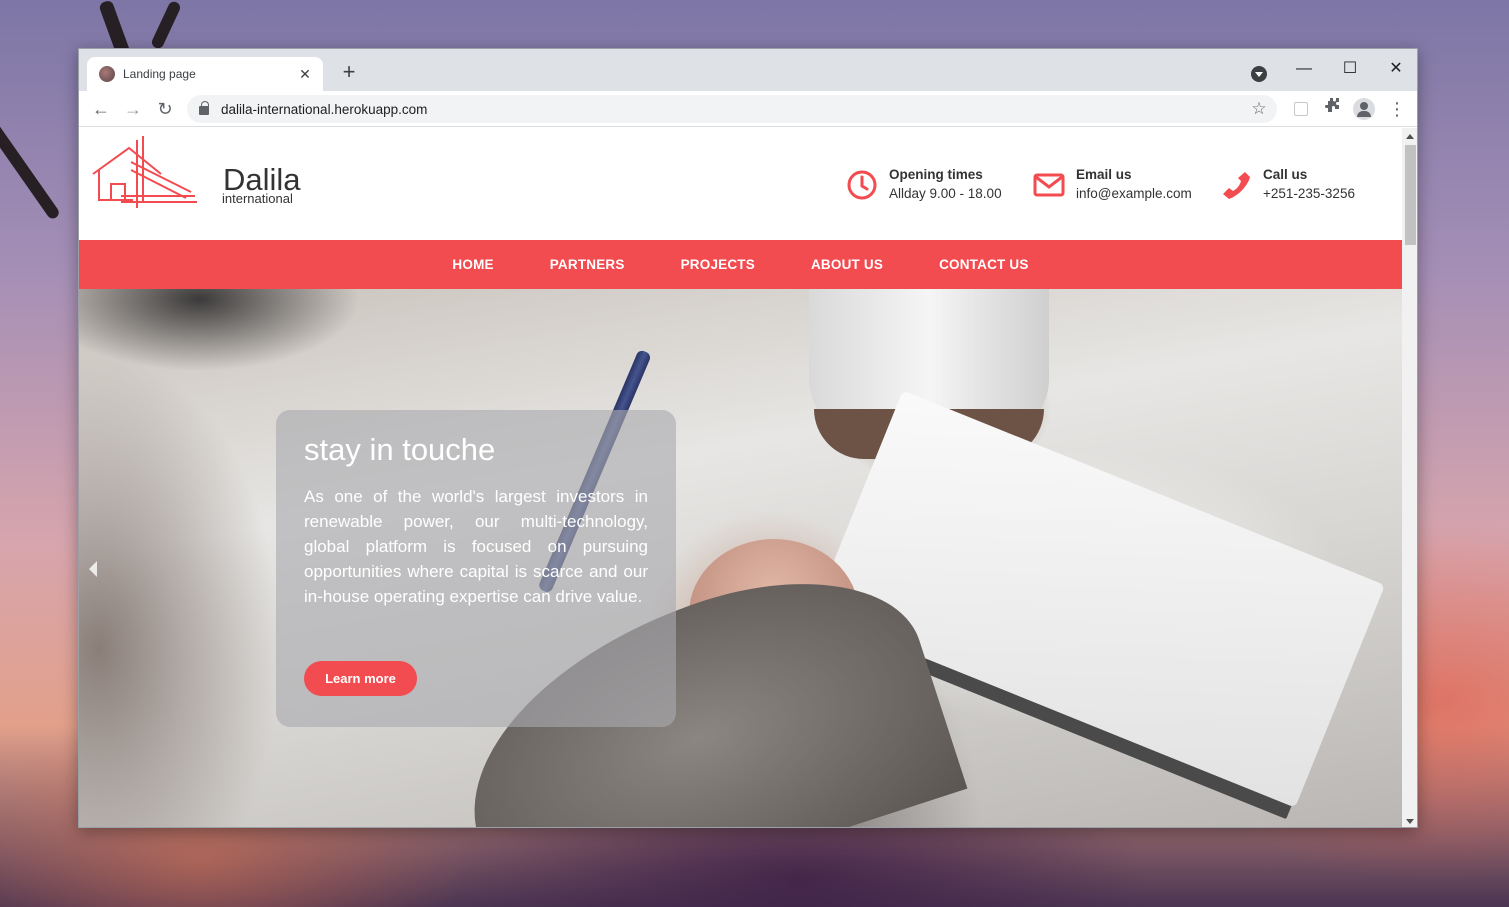 Image resolution: width=1509 pixels, height=907 pixels. I want to click on opening-times-value: Allday 9.00 - 18.00, so click(945, 193).